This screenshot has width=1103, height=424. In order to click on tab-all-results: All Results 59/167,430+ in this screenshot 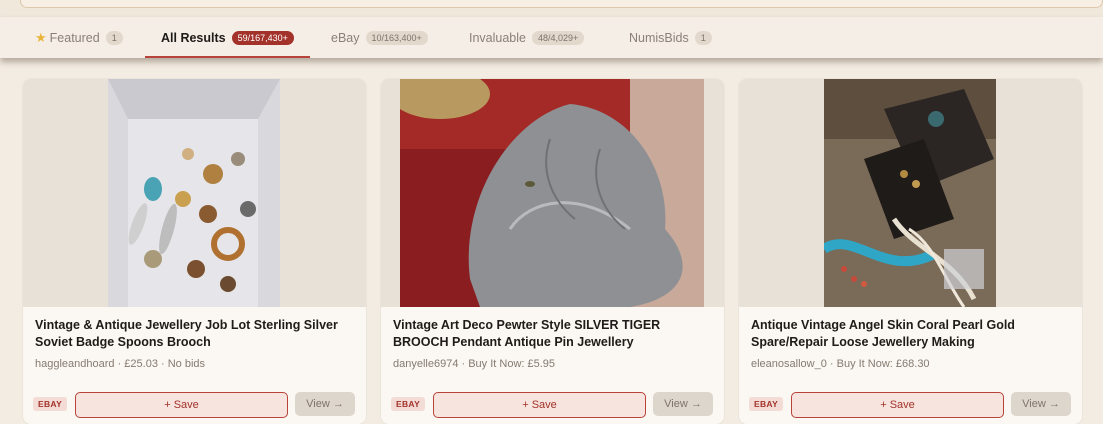, I will do `click(227, 37)`.